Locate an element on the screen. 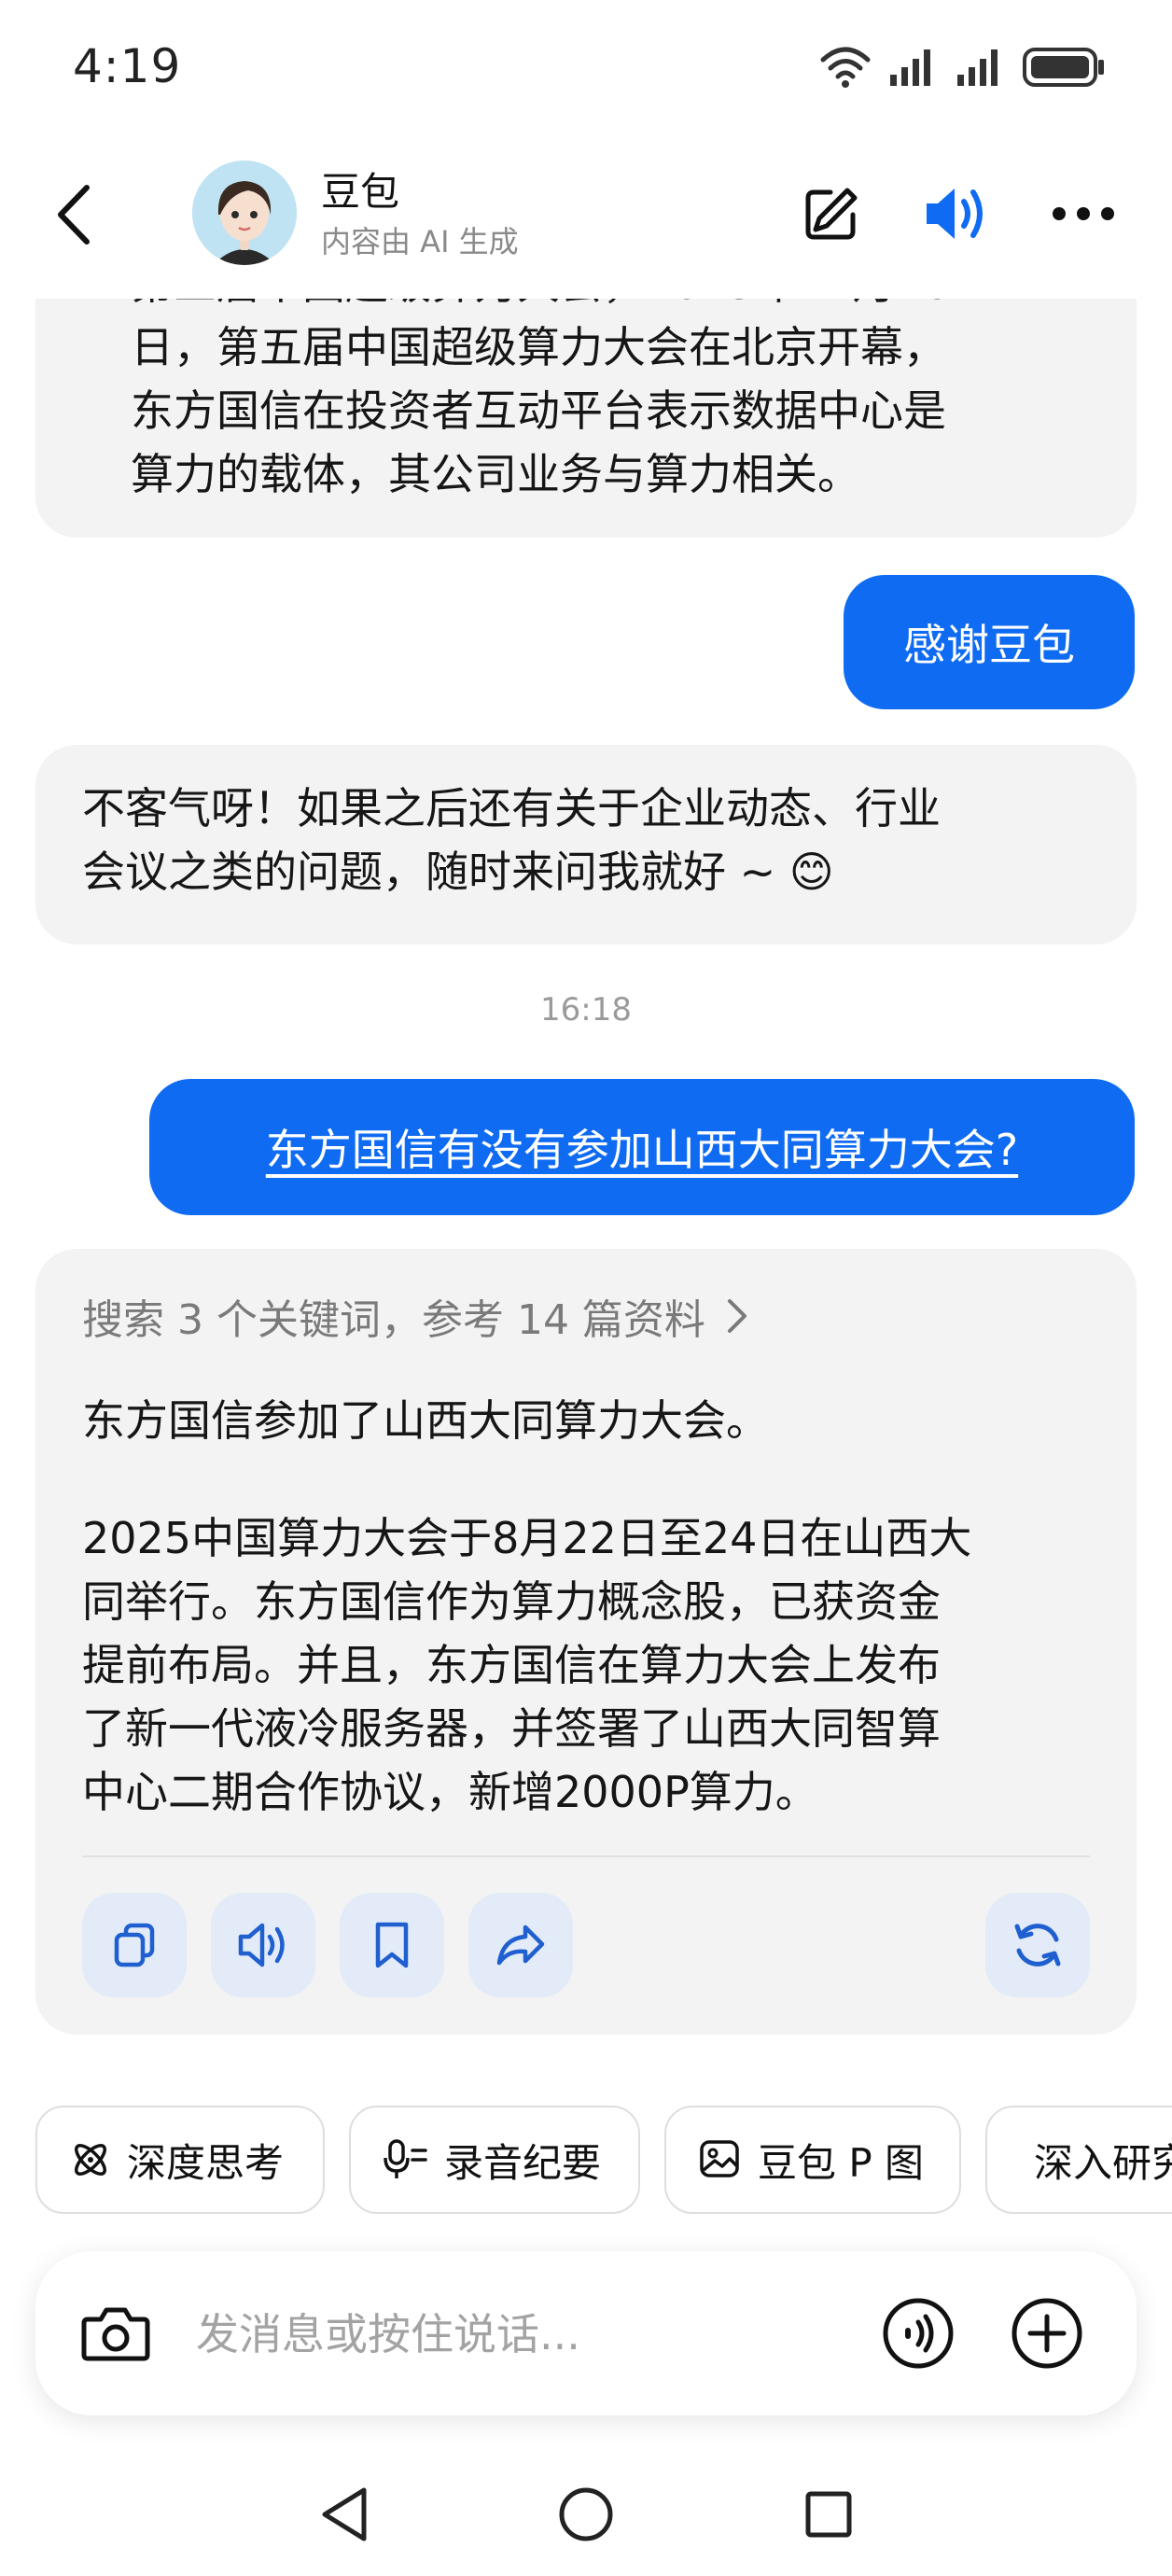 Image resolution: width=1172 pixels, height=2576 pixels. chat-header: 豆包 内容由 AI 生成 is located at coordinates (586, 219).